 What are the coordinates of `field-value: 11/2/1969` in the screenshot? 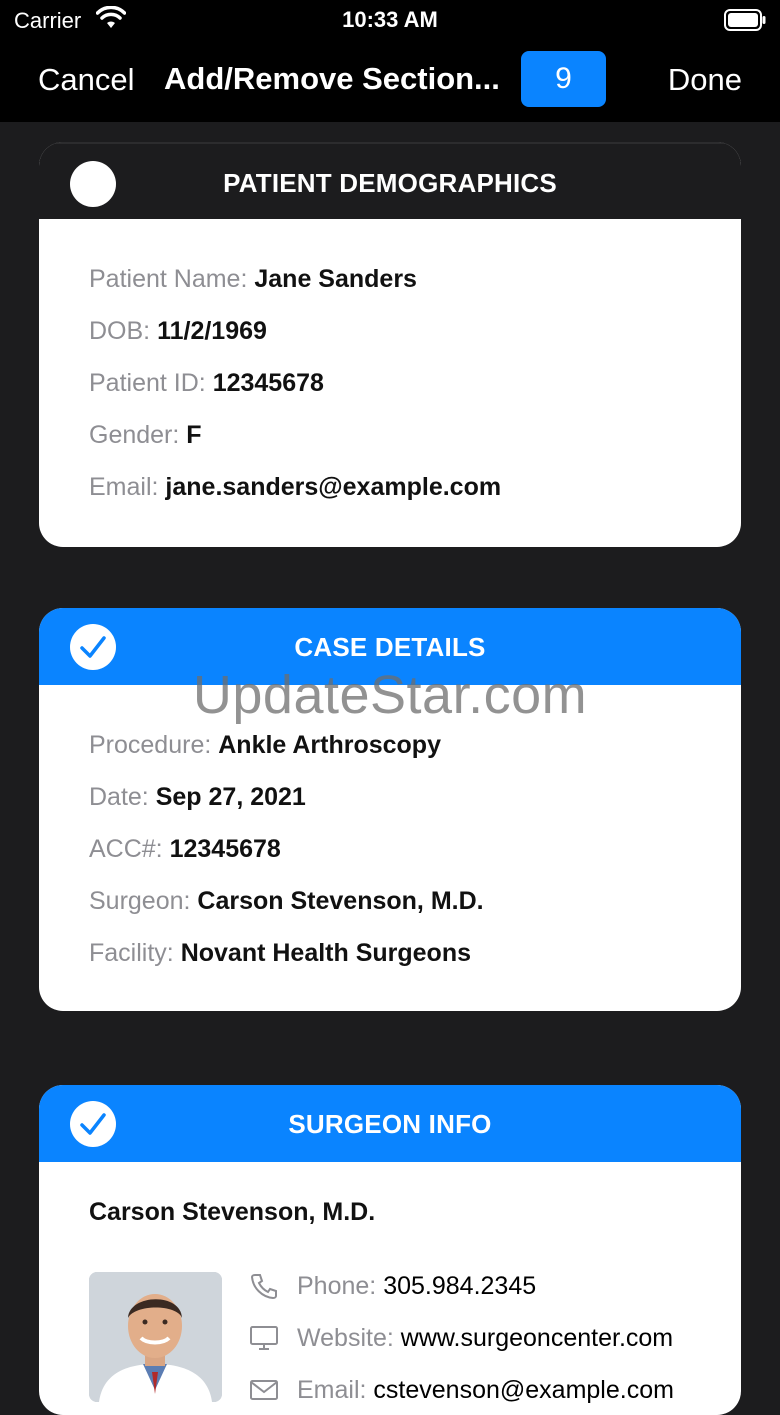 It's located at (212, 331).